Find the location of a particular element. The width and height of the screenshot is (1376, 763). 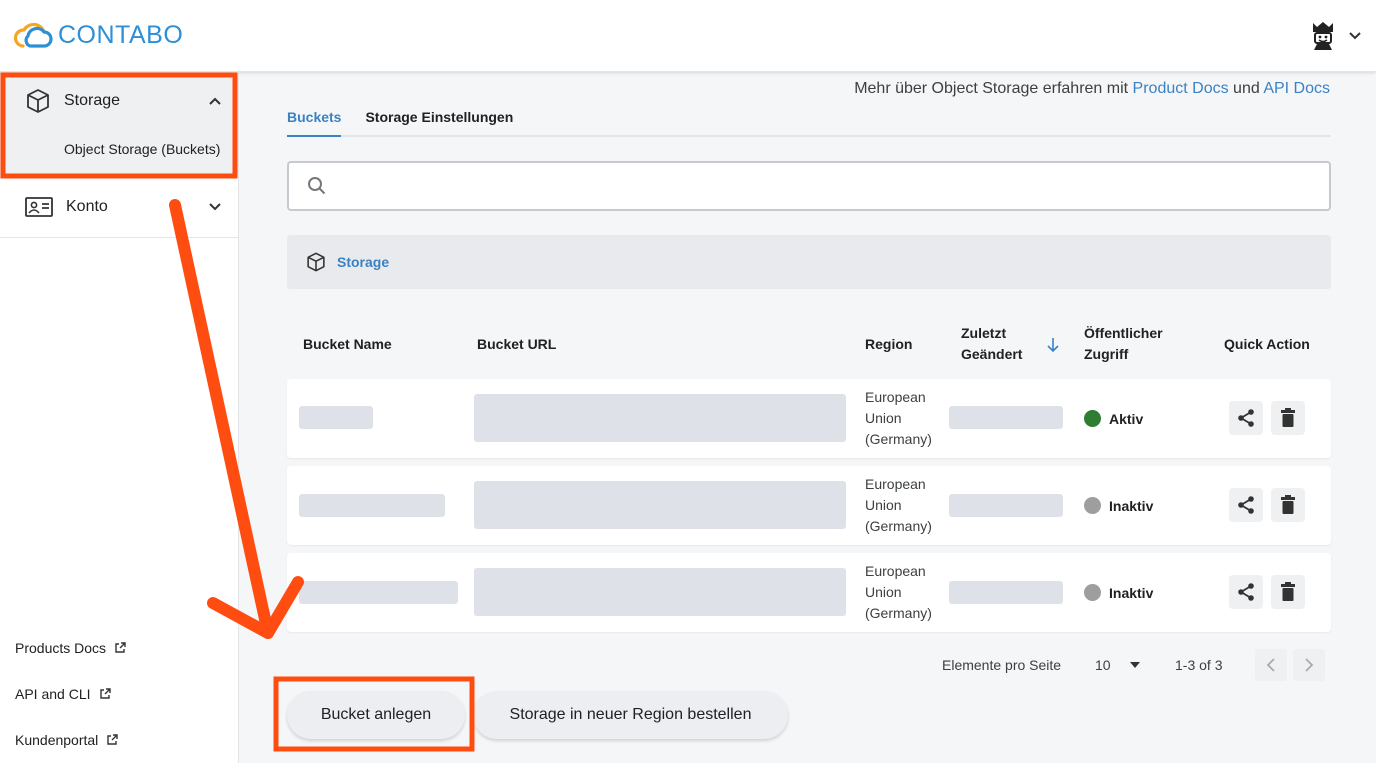

id-card-icon is located at coordinates (39, 207).